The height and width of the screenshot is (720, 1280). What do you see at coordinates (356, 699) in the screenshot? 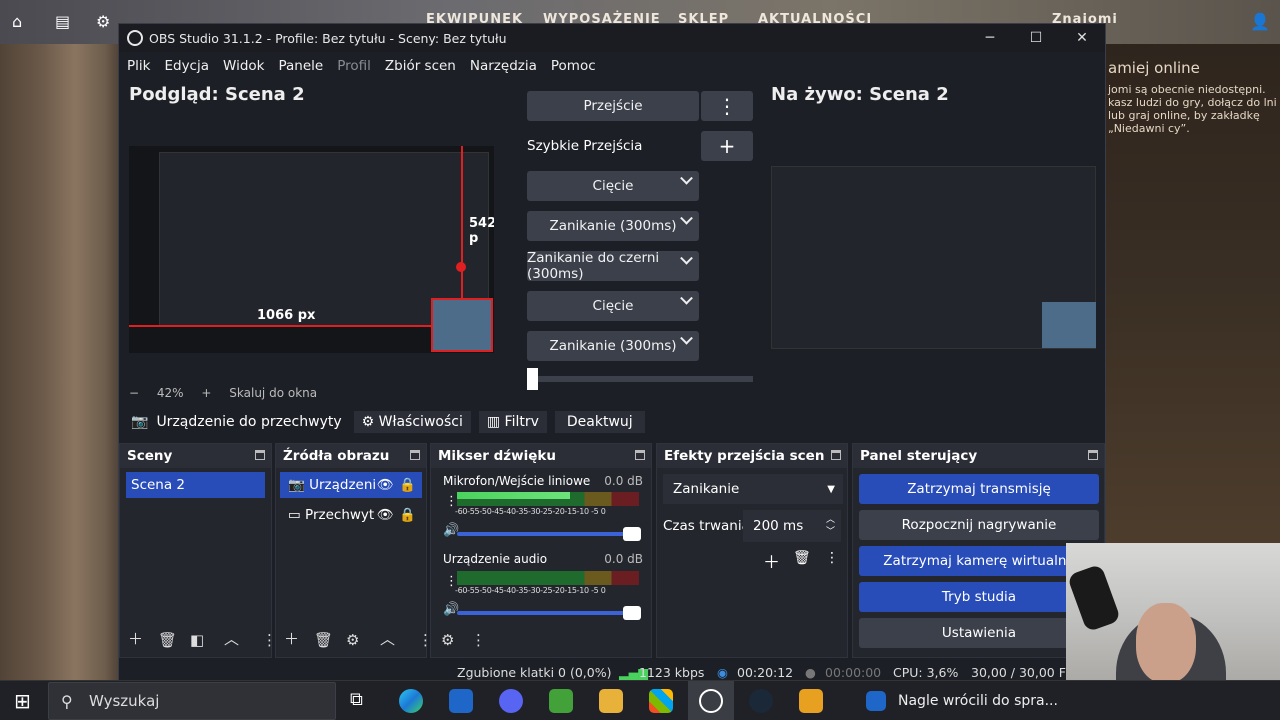
I see `task-view-icon: ⧉` at bounding box center [356, 699].